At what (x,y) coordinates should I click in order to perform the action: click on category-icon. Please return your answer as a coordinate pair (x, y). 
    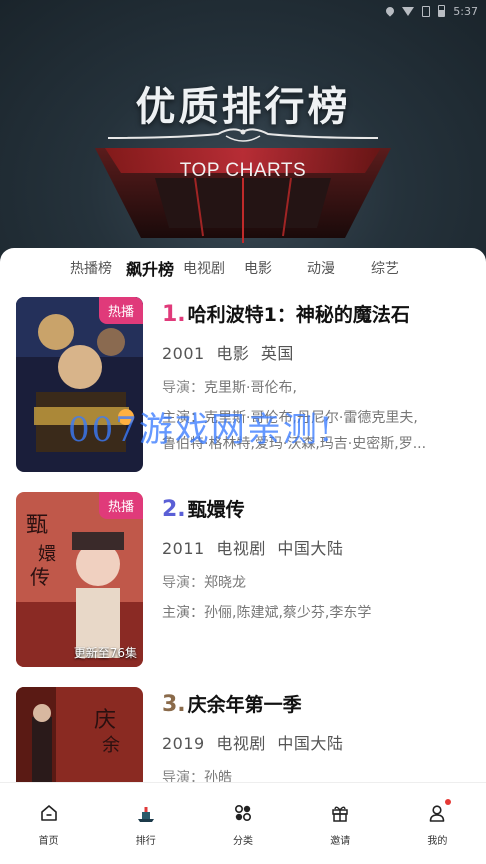
    Looking at the image, I should click on (243, 813).